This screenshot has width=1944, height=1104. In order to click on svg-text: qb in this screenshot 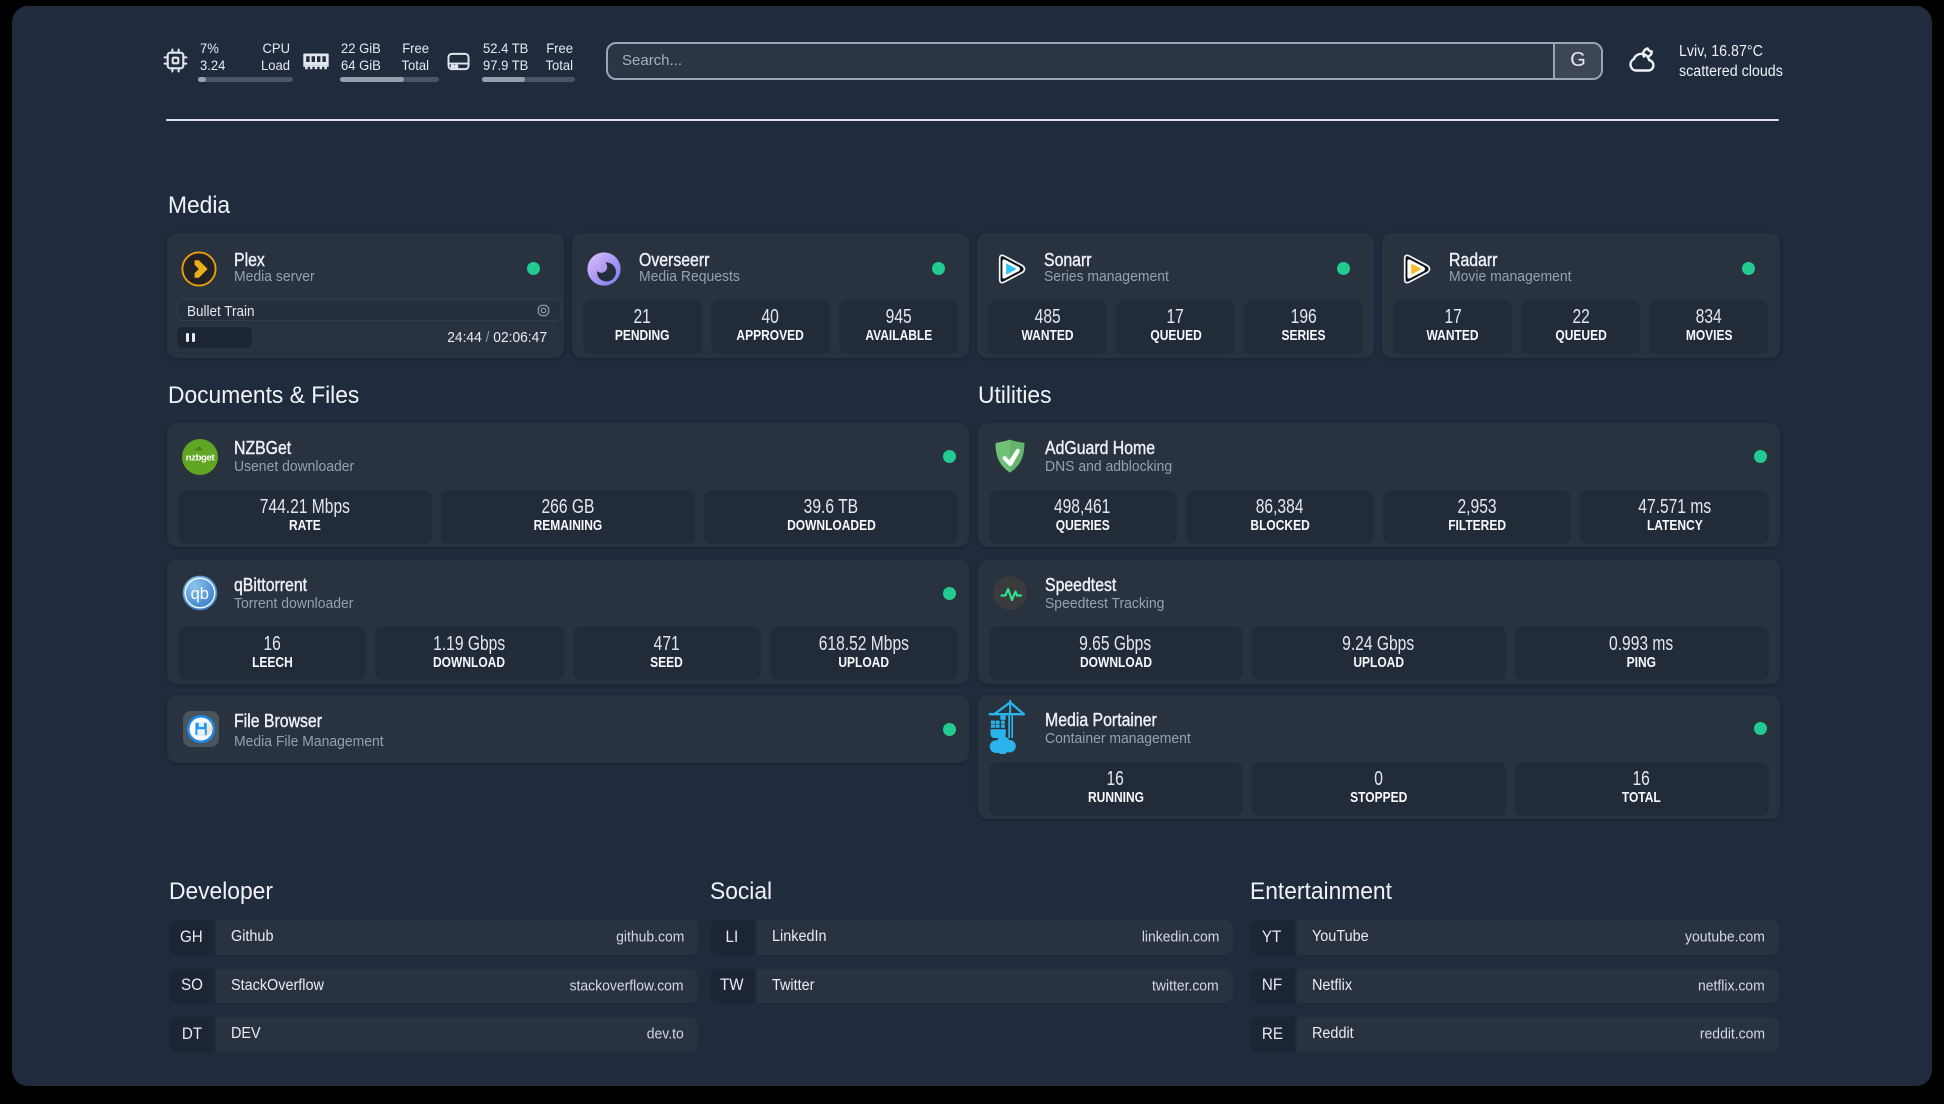, I will do `click(199, 594)`.